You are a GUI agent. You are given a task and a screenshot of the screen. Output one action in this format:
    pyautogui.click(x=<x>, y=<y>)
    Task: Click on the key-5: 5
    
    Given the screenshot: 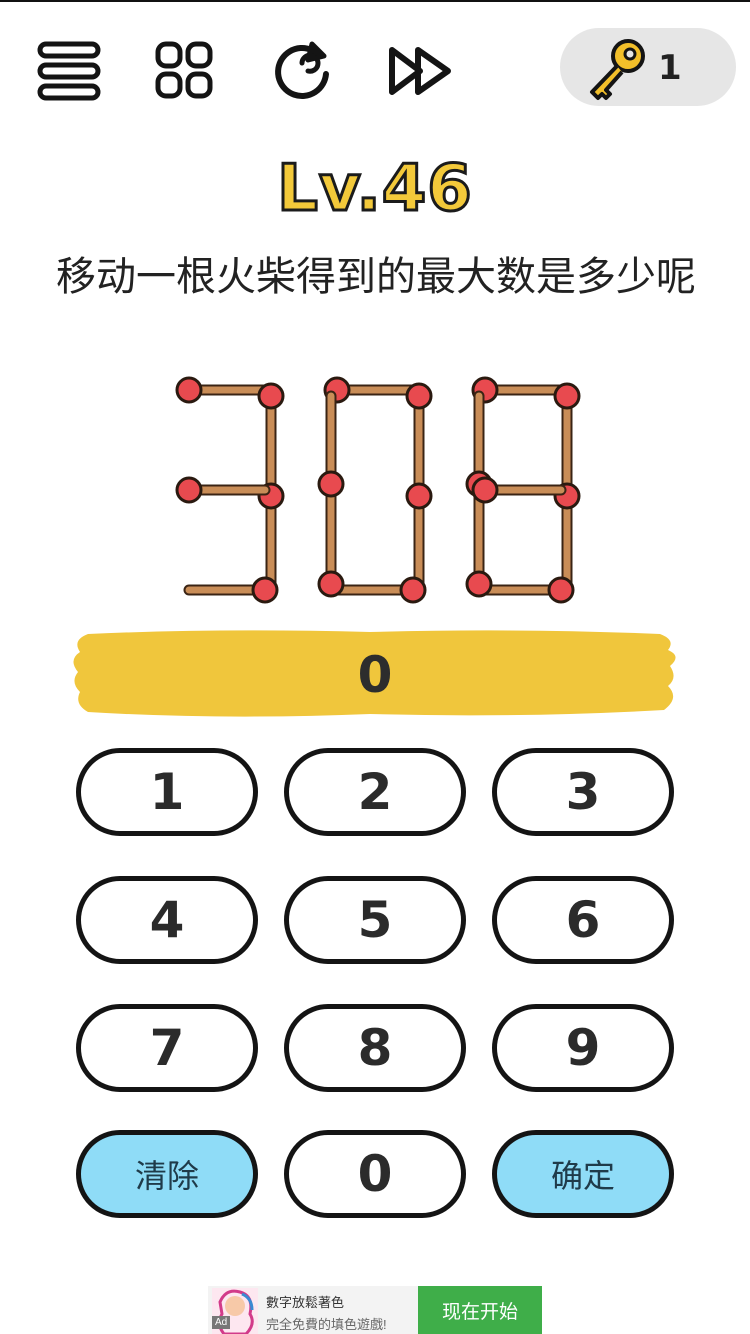 What is the action you would take?
    pyautogui.click(x=375, y=920)
    